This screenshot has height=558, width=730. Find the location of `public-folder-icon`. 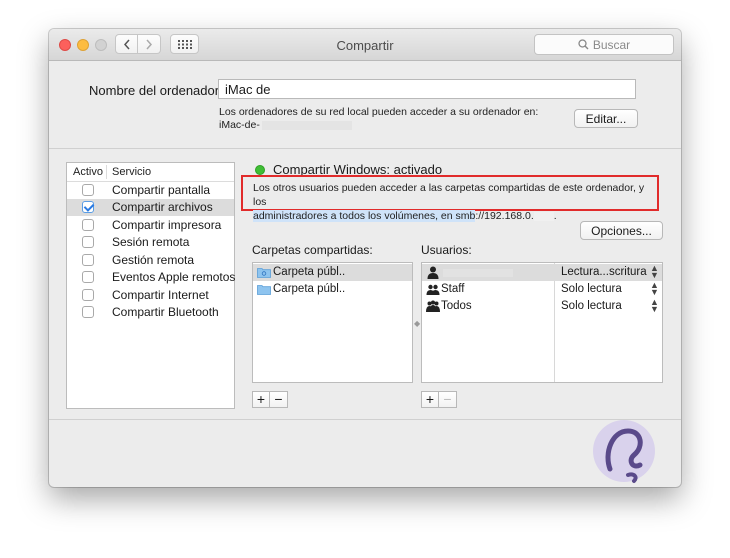

public-folder-icon is located at coordinates (264, 273).